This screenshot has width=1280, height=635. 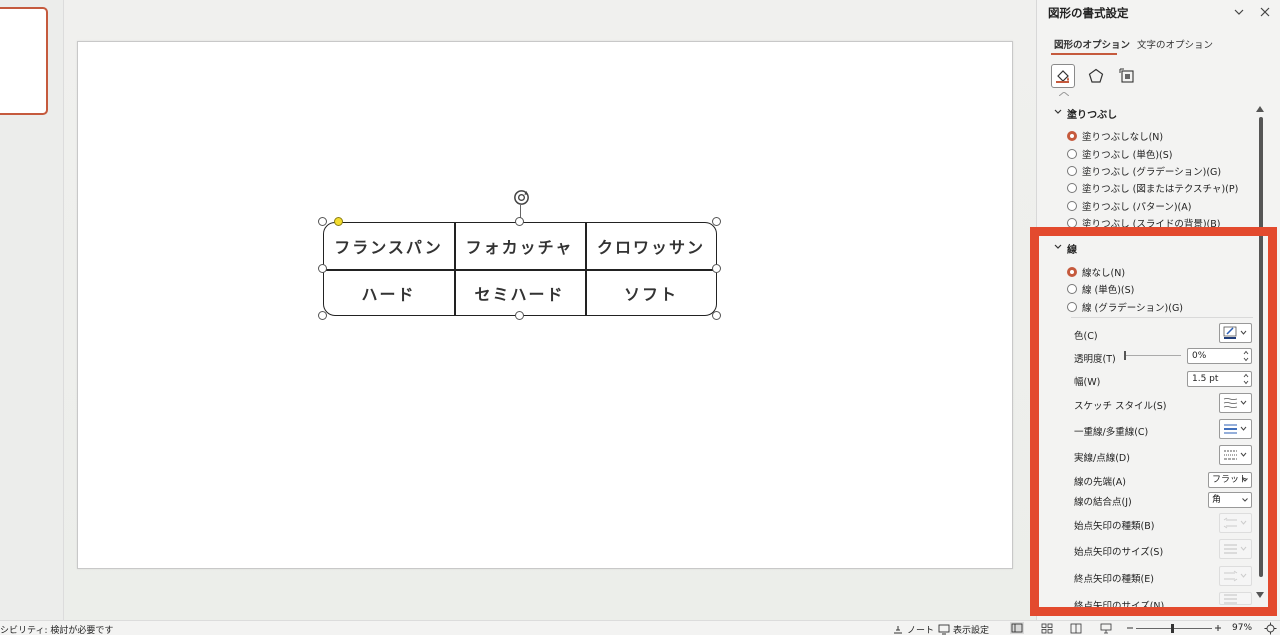 What do you see at coordinates (1260, 109) in the screenshot?
I see `scroll-up-icon` at bounding box center [1260, 109].